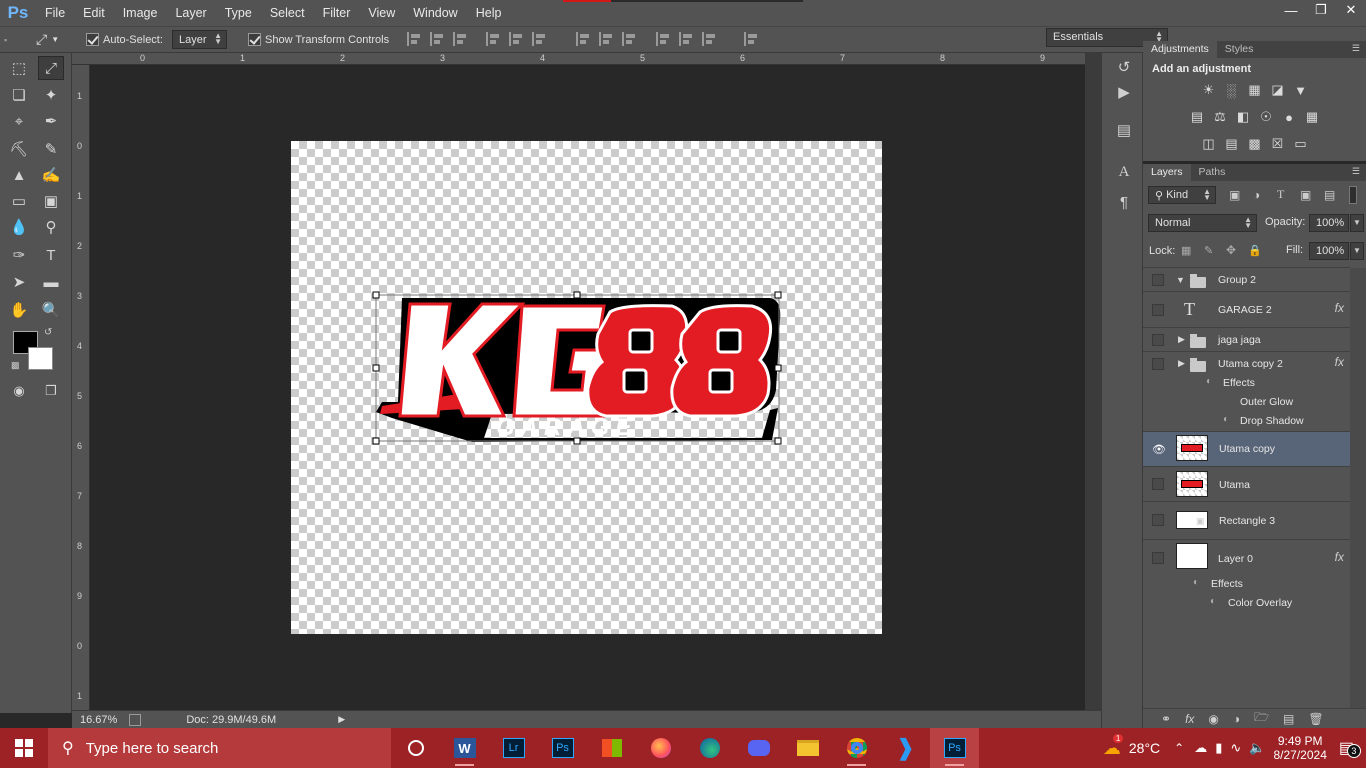 The width and height of the screenshot is (1366, 768). I want to click on character-panel-icon: A, so click(1124, 172).